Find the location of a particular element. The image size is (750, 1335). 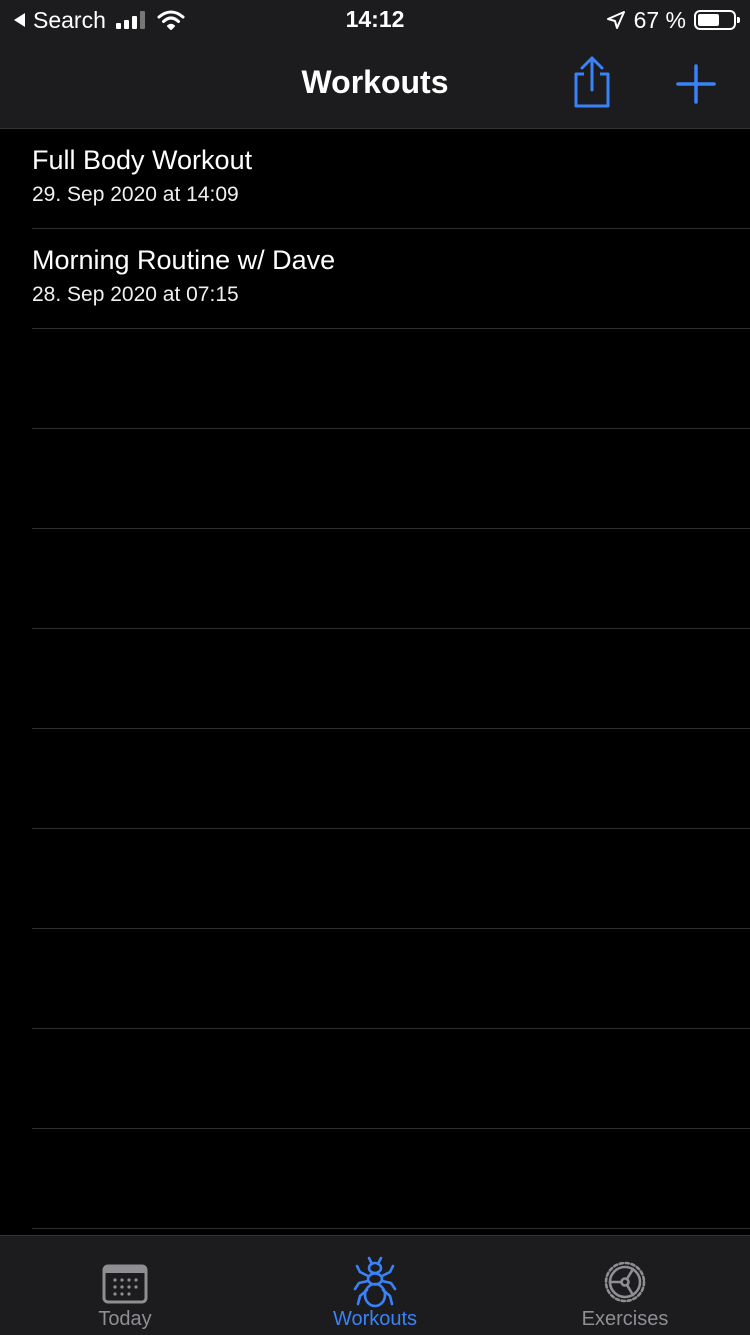

workout-title: Full Body Workout is located at coordinates (142, 160).